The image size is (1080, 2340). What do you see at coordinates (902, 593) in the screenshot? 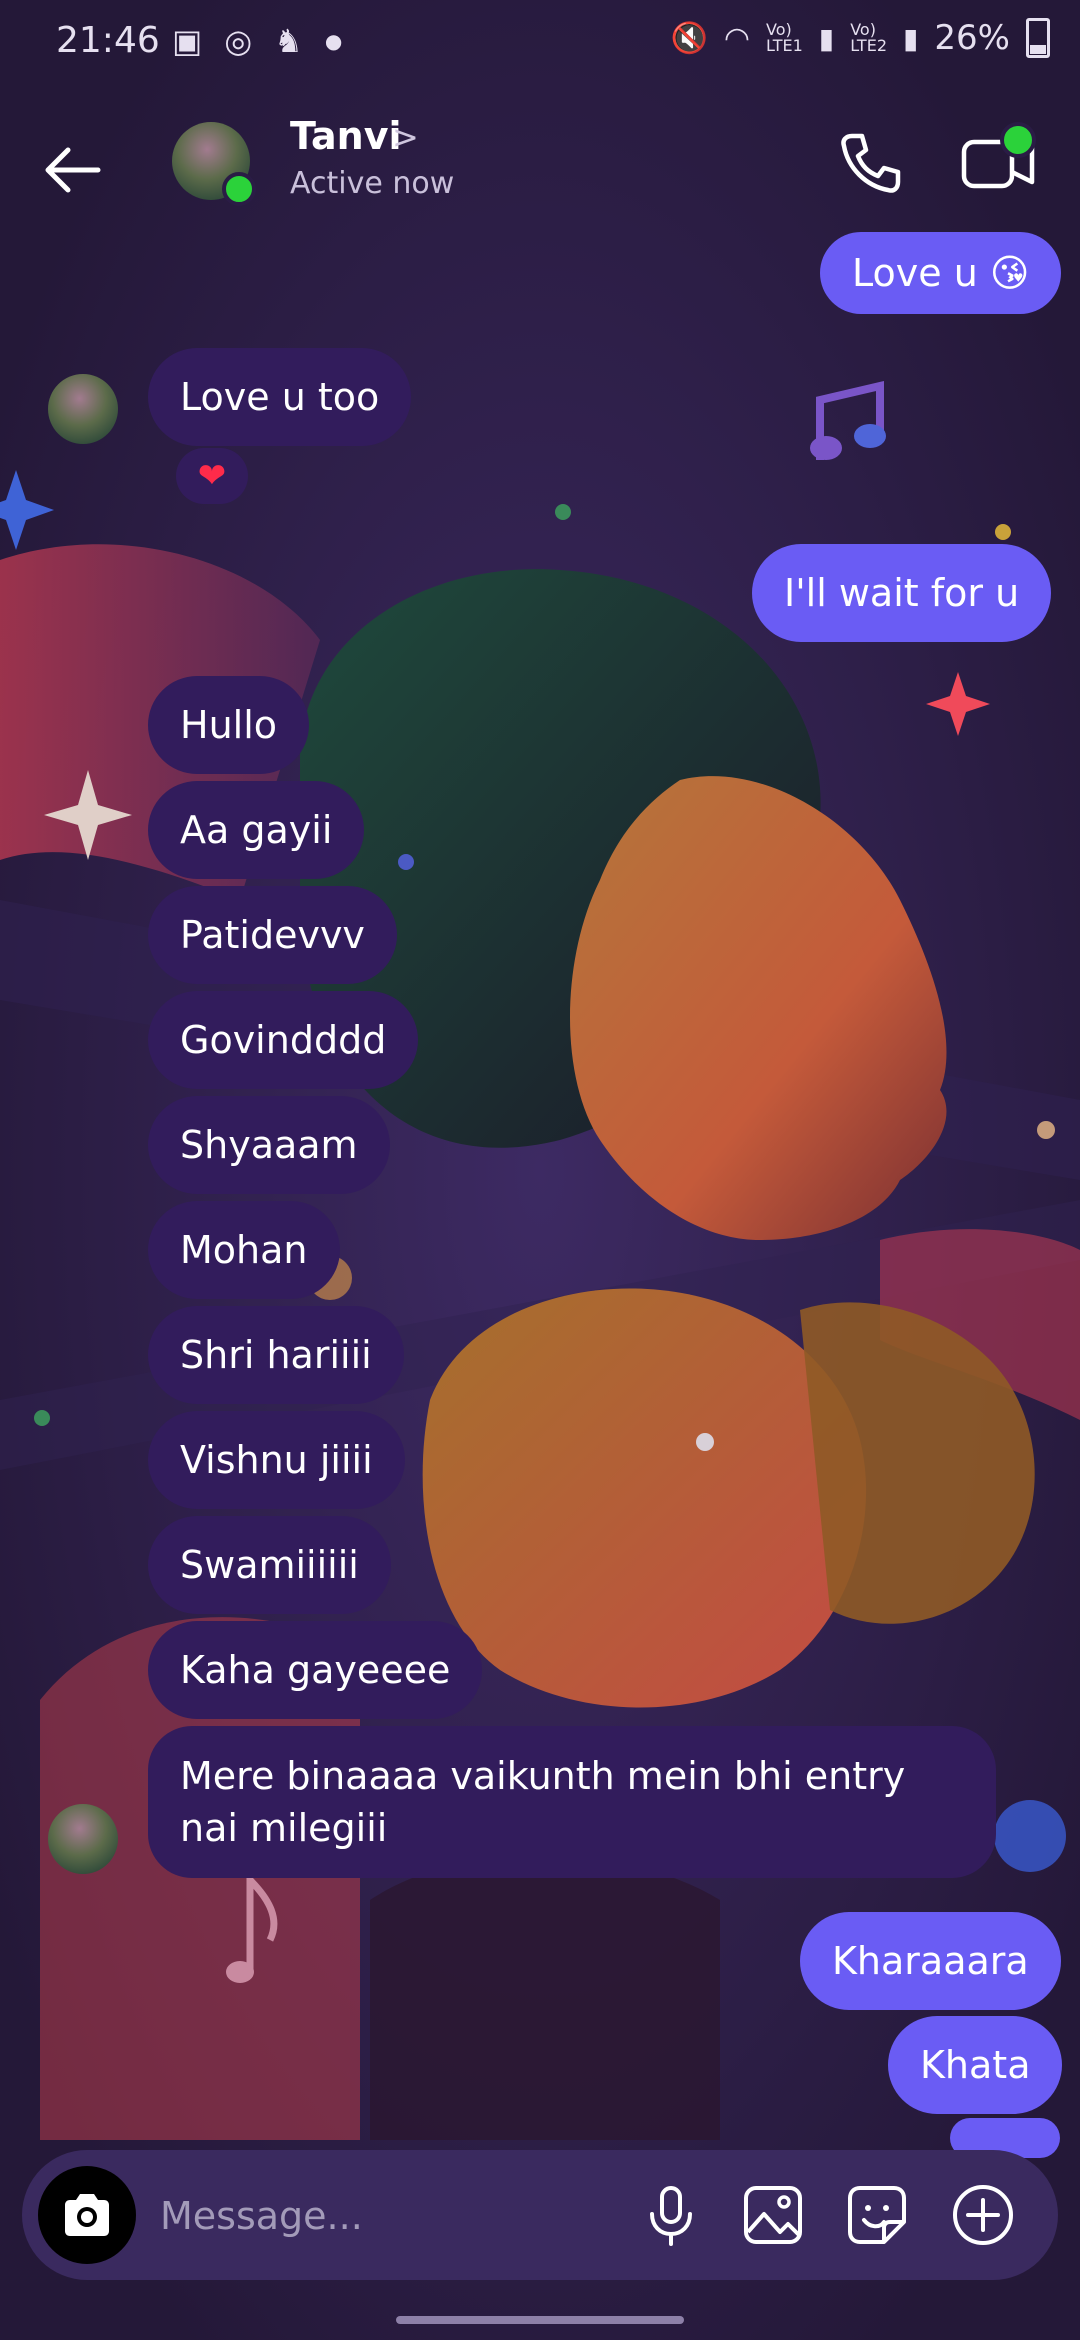
I see `message-outgoing: I'll wait for u` at bounding box center [902, 593].